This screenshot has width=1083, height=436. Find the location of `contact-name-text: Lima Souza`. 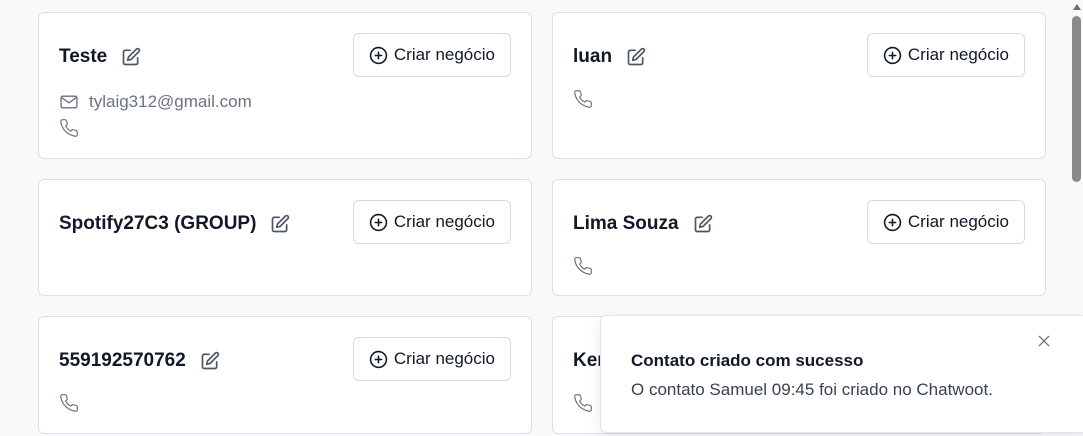

contact-name-text: Lima Souza is located at coordinates (626, 223).